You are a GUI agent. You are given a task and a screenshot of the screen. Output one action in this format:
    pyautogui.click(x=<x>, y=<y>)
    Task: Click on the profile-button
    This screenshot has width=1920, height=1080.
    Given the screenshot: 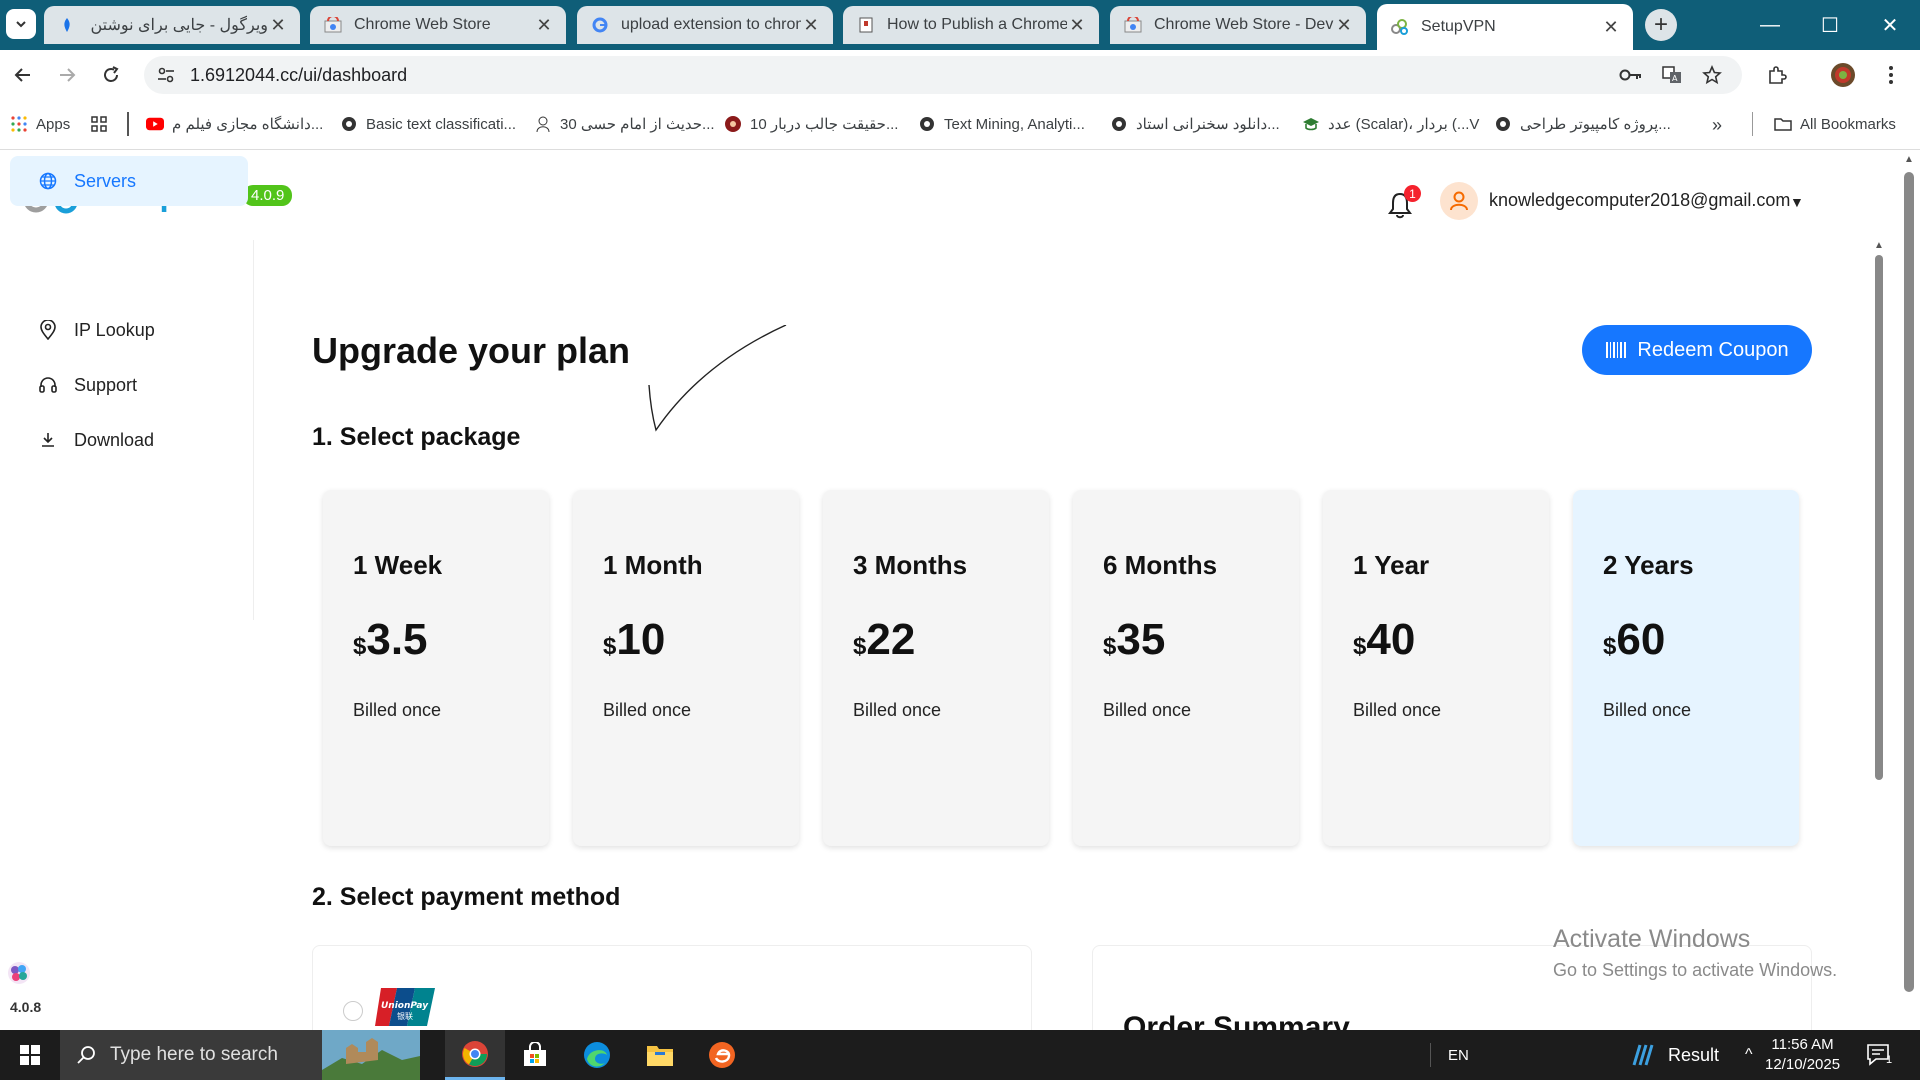 What is the action you would take?
    pyautogui.click(x=1843, y=75)
    